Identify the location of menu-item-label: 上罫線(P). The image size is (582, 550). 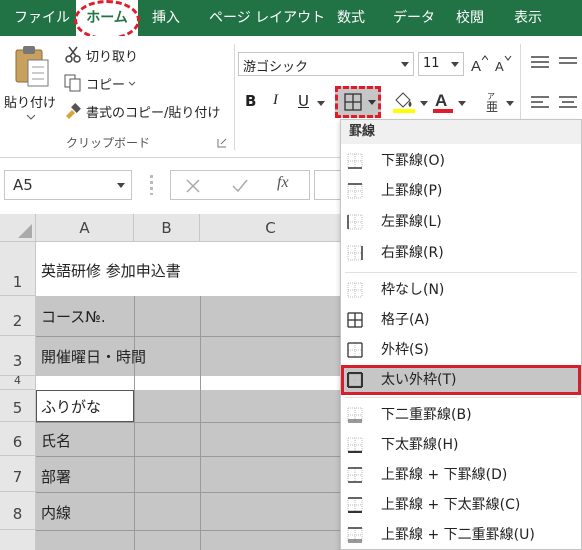
(412, 191).